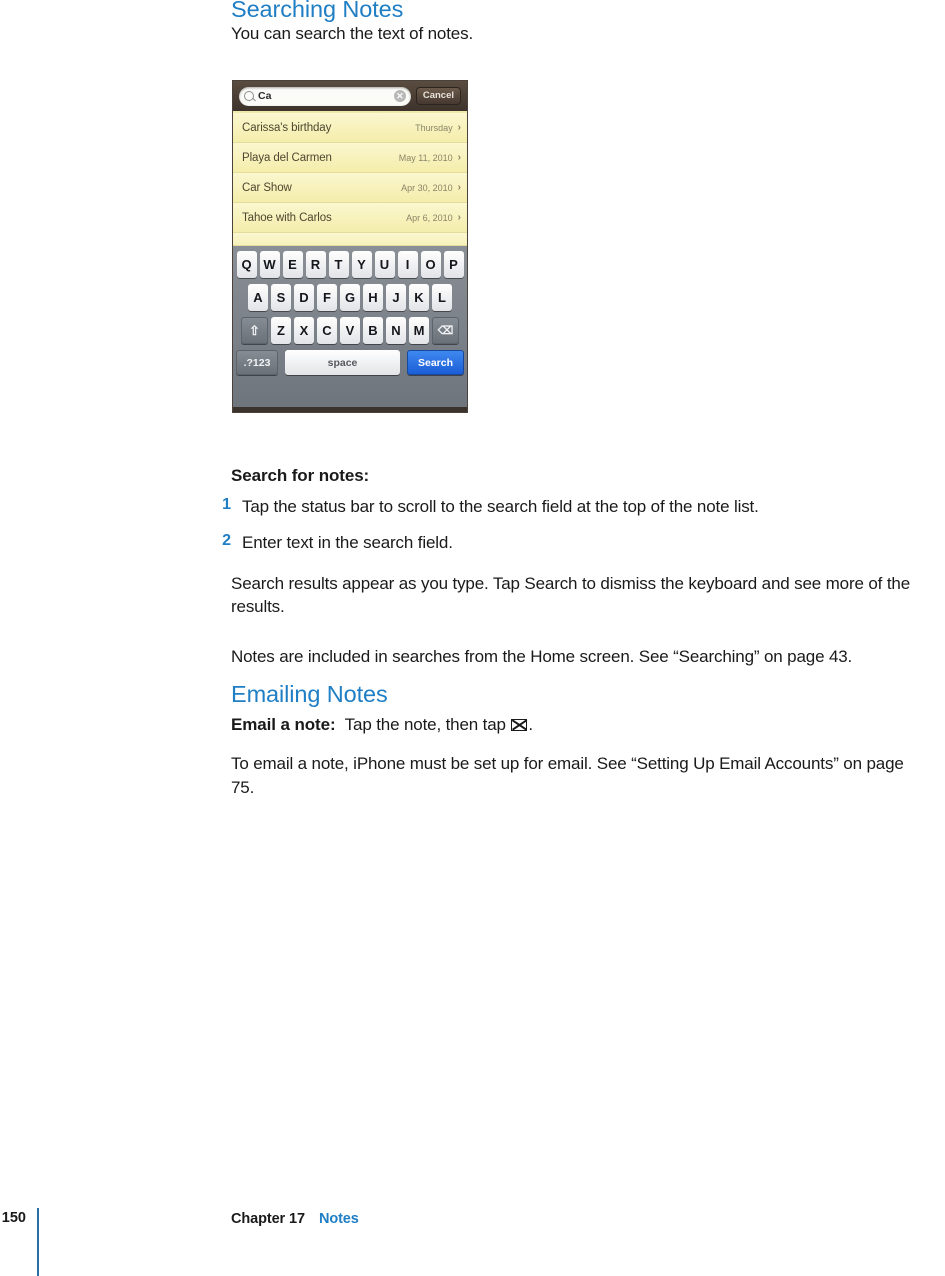 This screenshot has width=945, height=1276. What do you see at coordinates (530, 724) in the screenshot?
I see `email-task-instruction-end: .` at bounding box center [530, 724].